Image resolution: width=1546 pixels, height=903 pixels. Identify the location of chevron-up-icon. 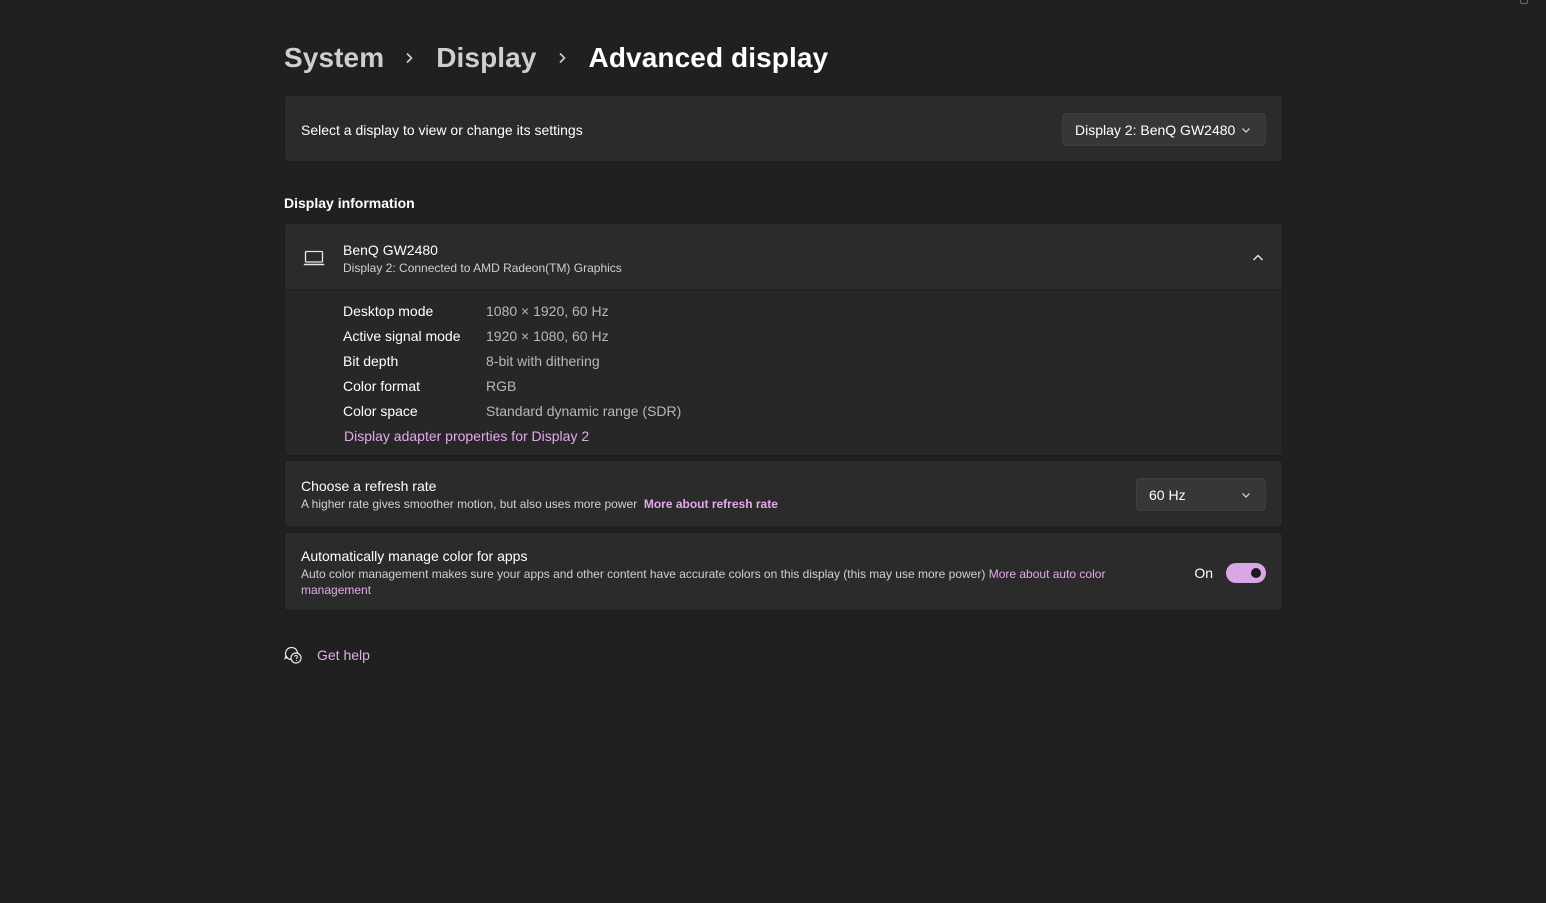
(1258, 257).